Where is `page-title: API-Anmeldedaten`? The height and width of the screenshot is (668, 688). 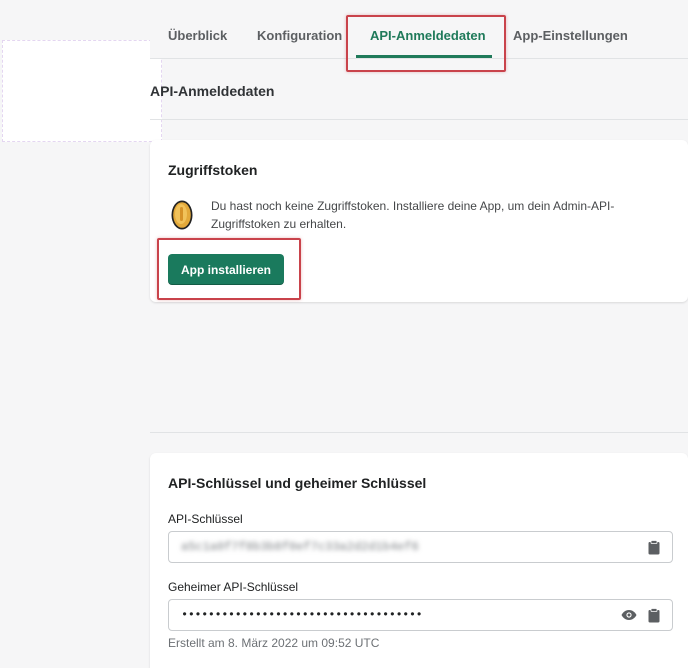
page-title: API-Anmeldedaten is located at coordinates (212, 91).